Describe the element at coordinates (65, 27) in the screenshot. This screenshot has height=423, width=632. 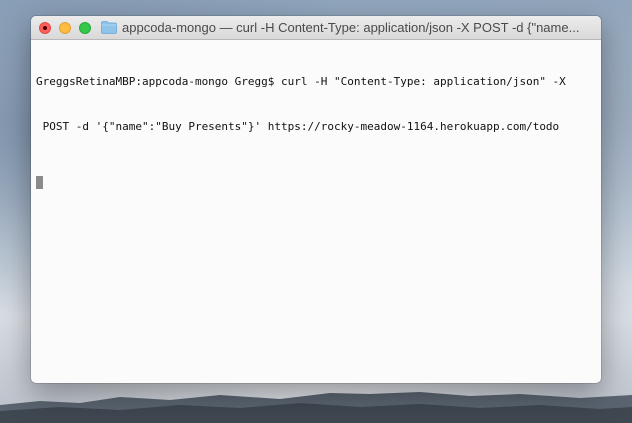
I see `minimize-button` at that location.